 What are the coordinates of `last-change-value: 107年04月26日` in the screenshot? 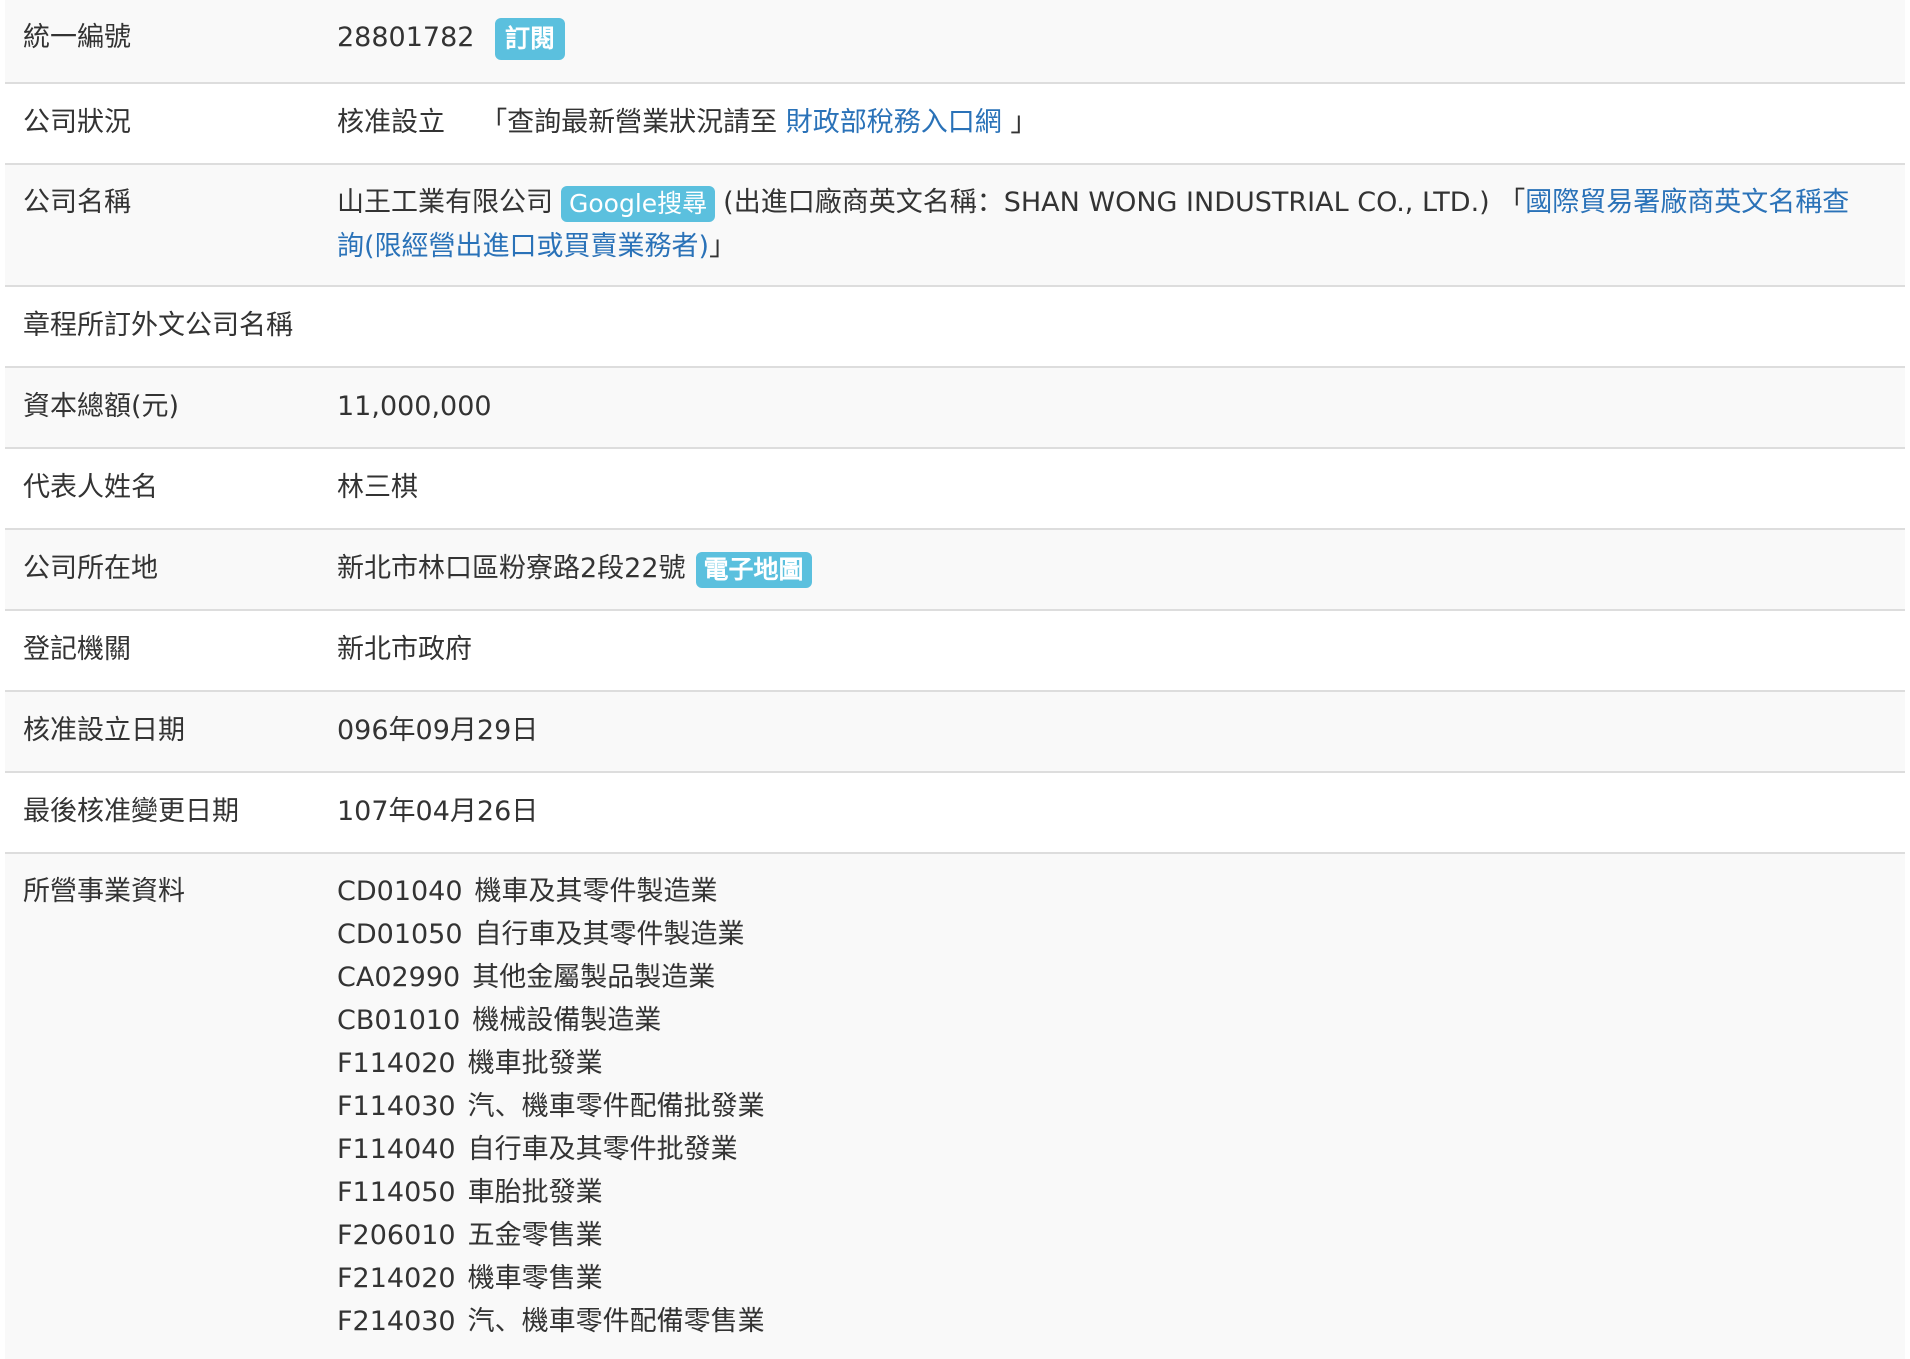 It's located at (438, 811).